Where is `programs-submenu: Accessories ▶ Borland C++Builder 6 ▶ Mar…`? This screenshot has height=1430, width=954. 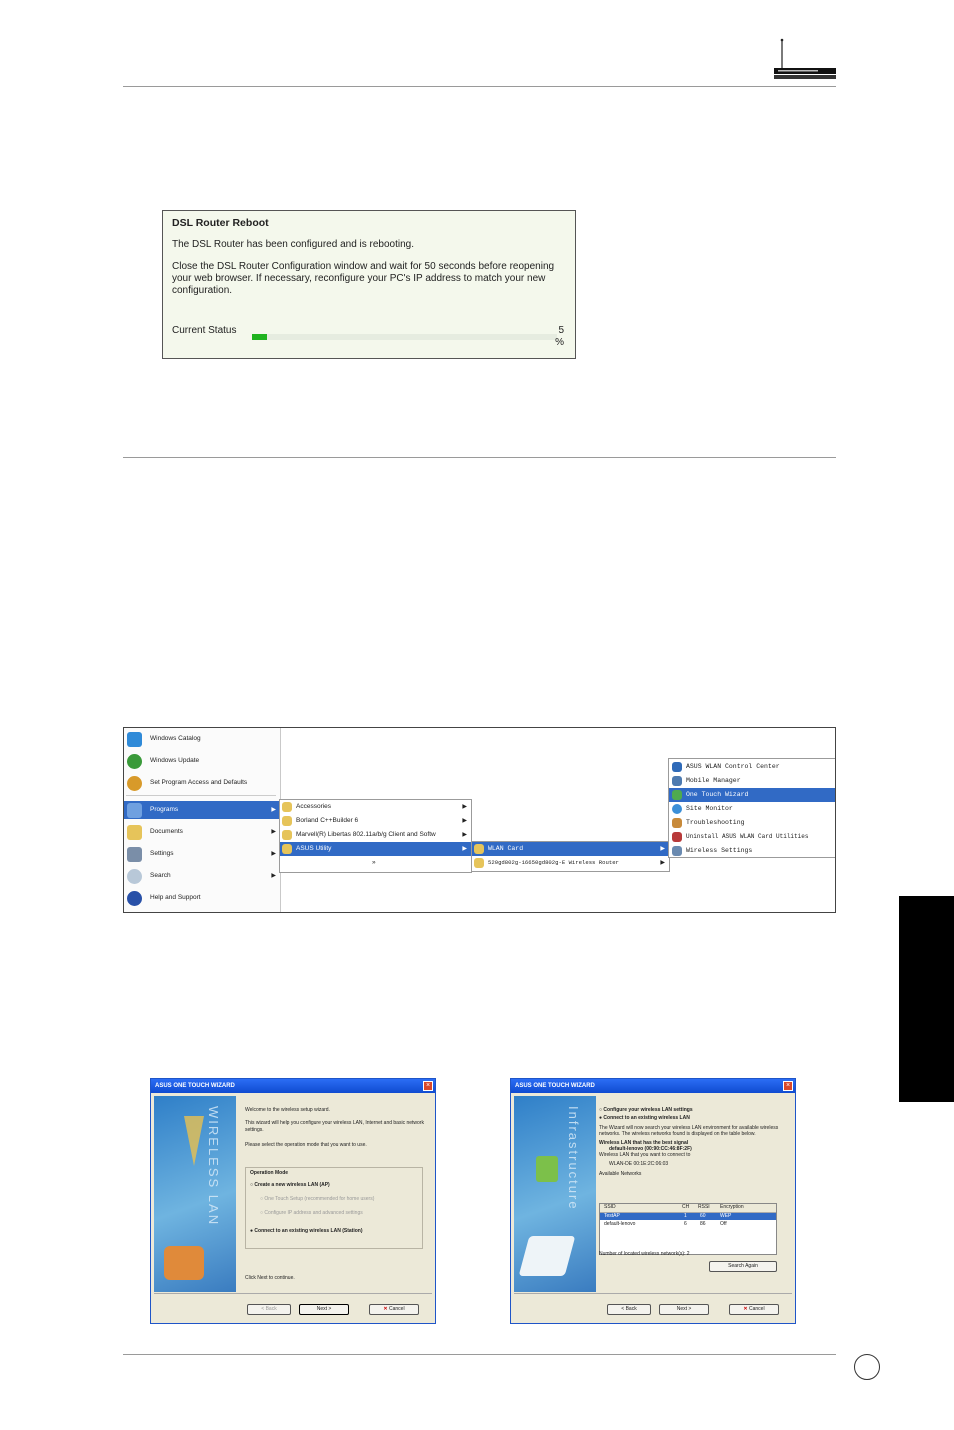 programs-submenu: Accessories ▶ Borland C++Builder 6 ▶ Mar… is located at coordinates (375, 836).